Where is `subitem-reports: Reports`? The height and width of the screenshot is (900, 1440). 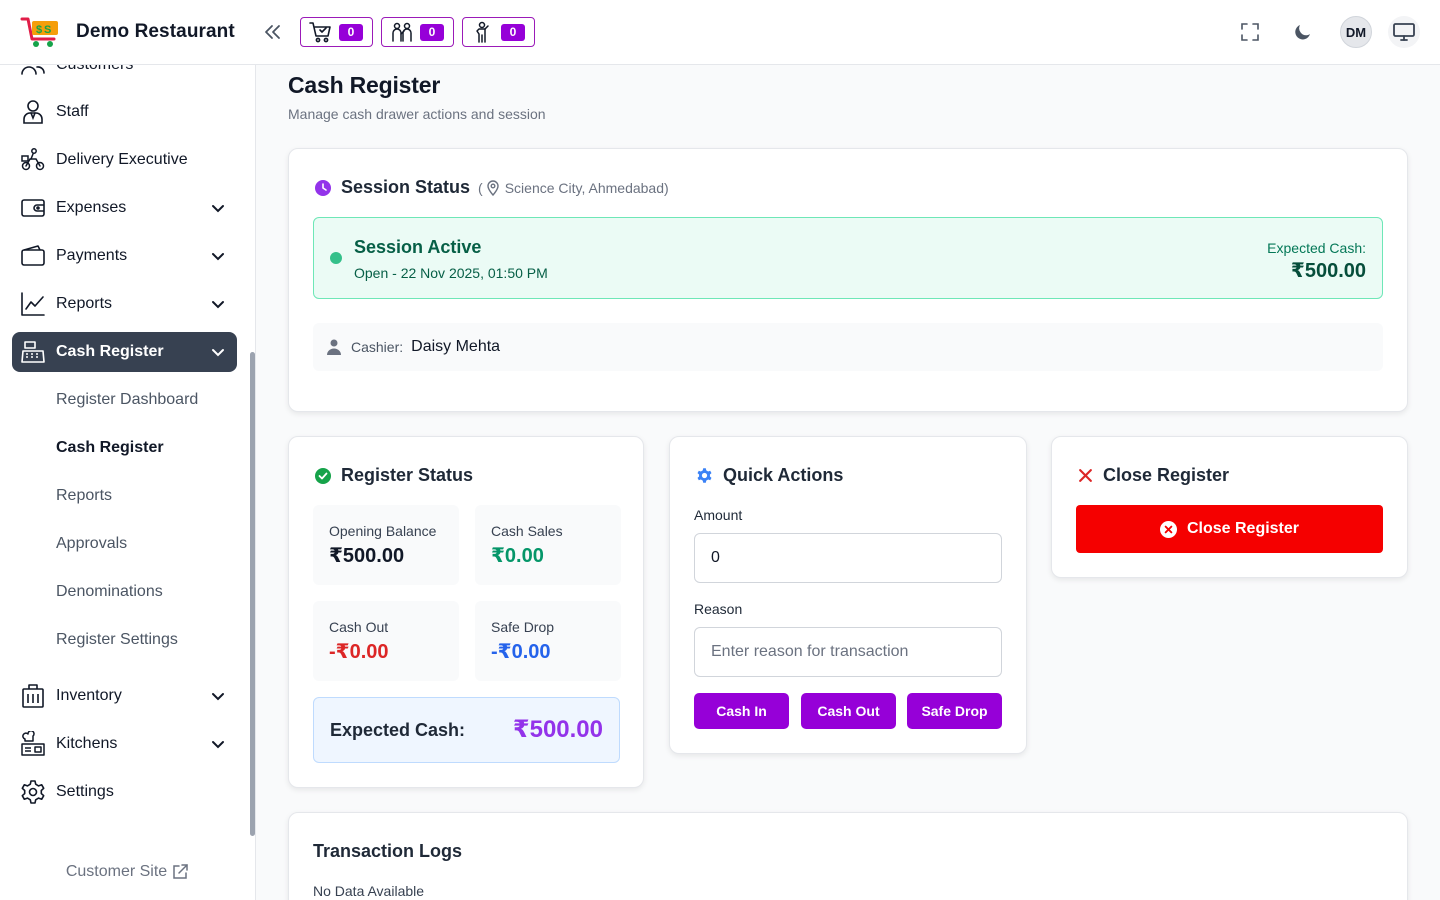 subitem-reports: Reports is located at coordinates (84, 496).